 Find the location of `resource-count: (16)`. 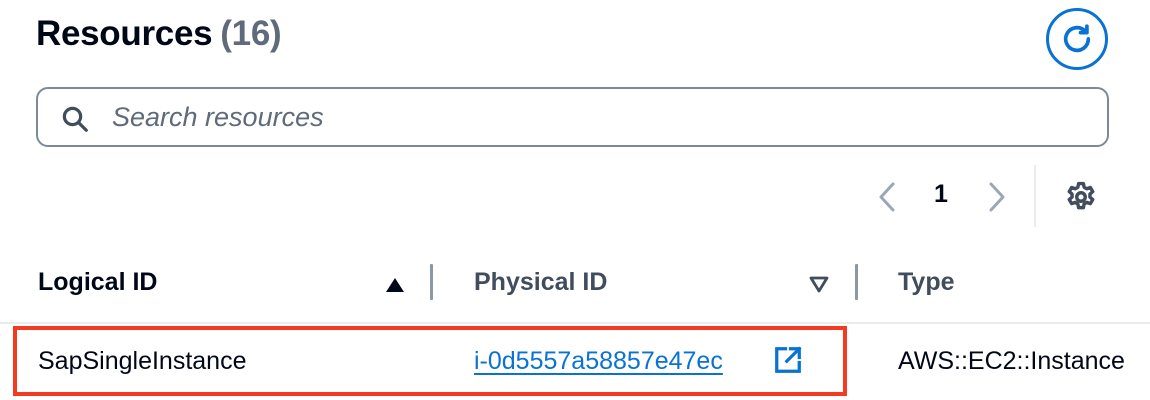

resource-count: (16) is located at coordinates (251, 33).